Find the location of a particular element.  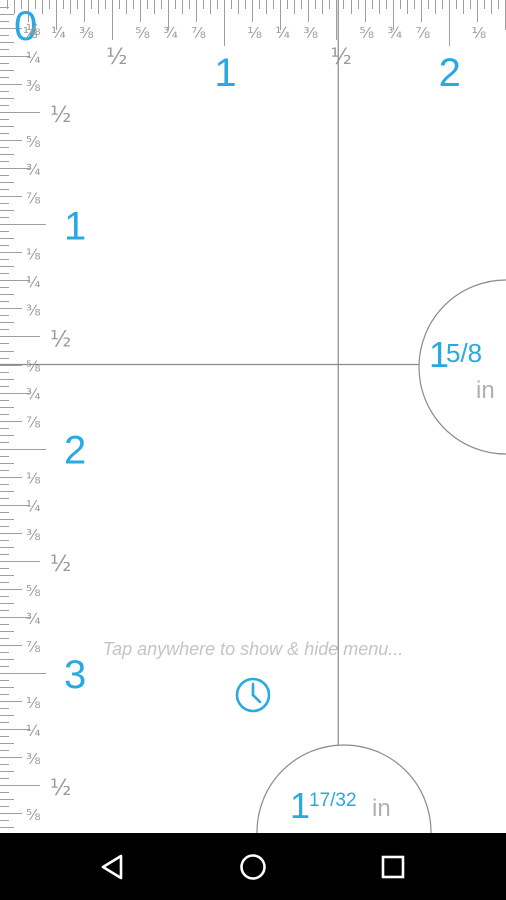

recents-button is located at coordinates (393, 867).